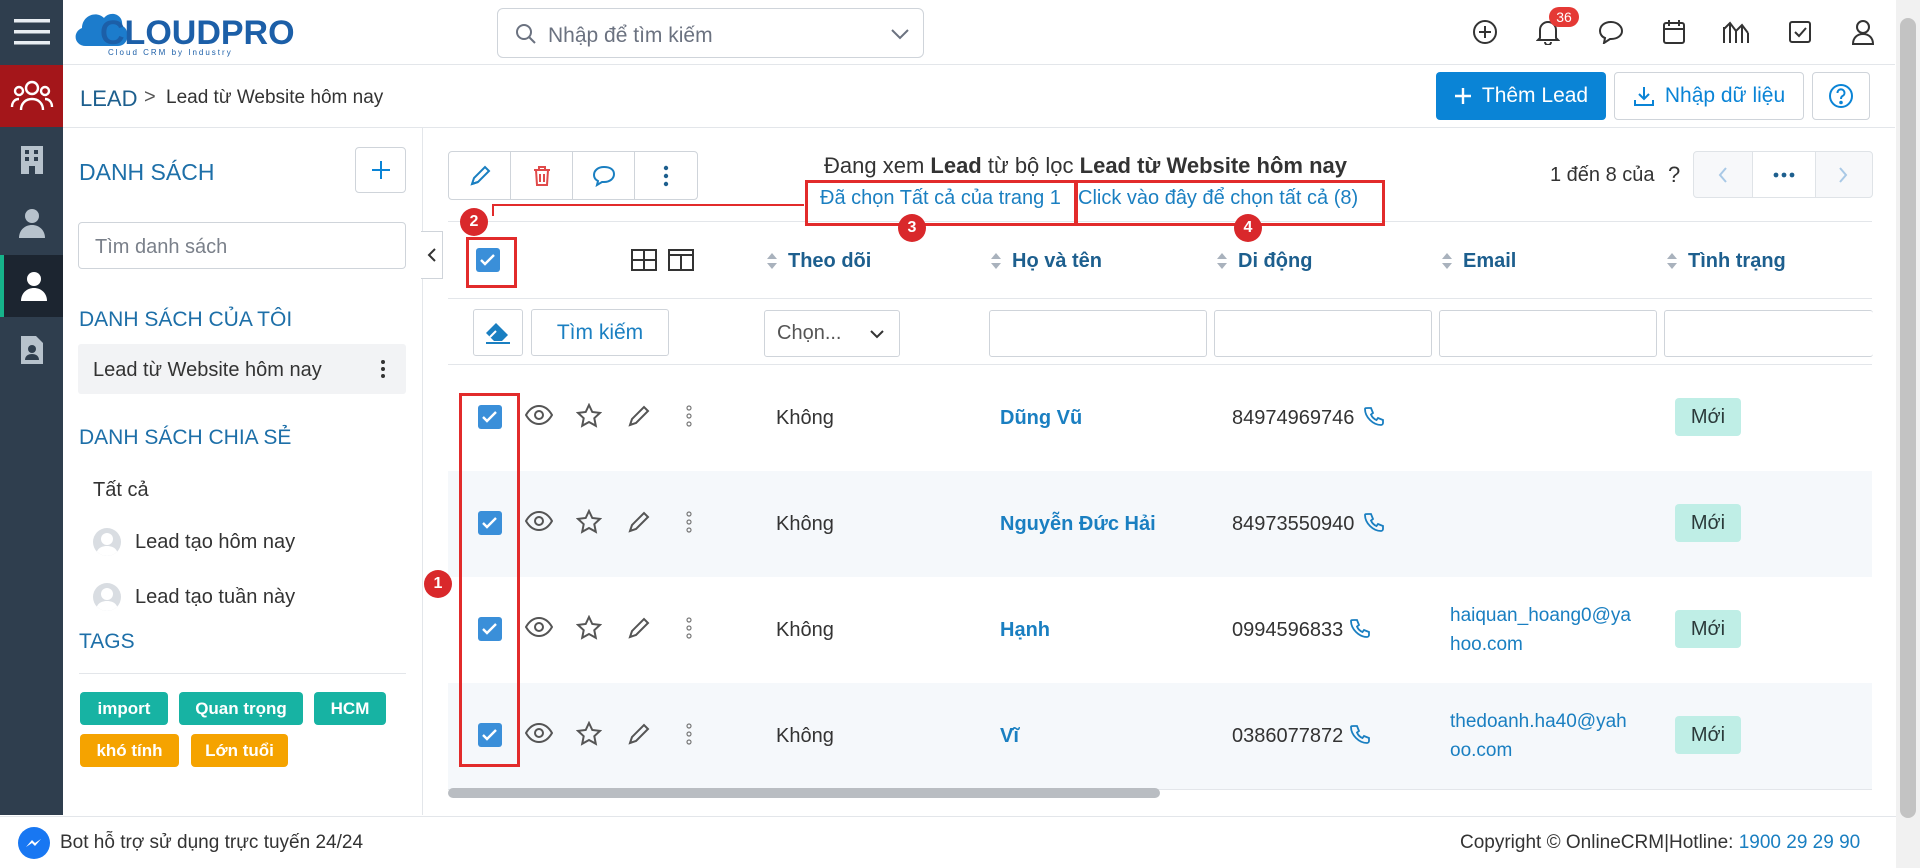 This screenshot has width=1920, height=868. What do you see at coordinates (1323, 333) in the screenshot?
I see `mobile-filter-input` at bounding box center [1323, 333].